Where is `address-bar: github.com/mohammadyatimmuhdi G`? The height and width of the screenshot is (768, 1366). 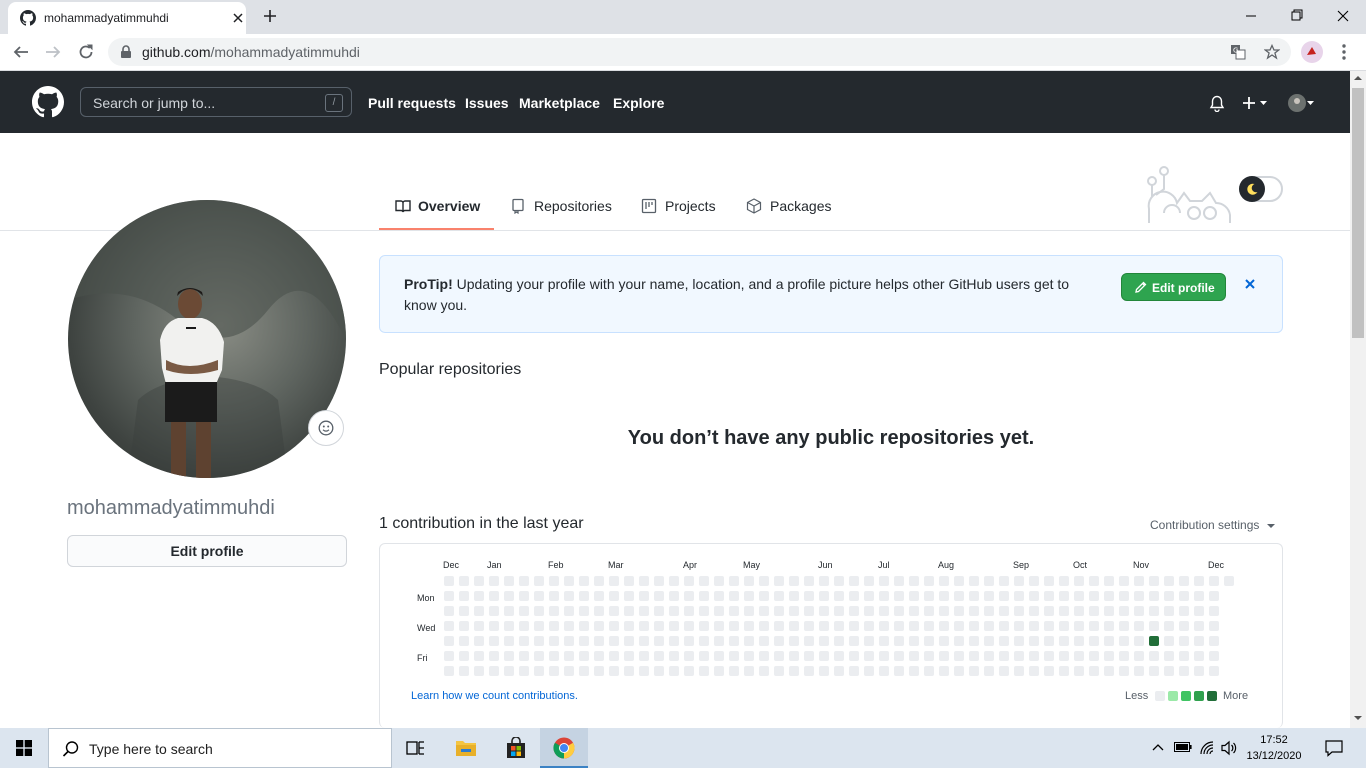 address-bar: github.com/mohammadyatimmuhdi G is located at coordinates (699, 52).